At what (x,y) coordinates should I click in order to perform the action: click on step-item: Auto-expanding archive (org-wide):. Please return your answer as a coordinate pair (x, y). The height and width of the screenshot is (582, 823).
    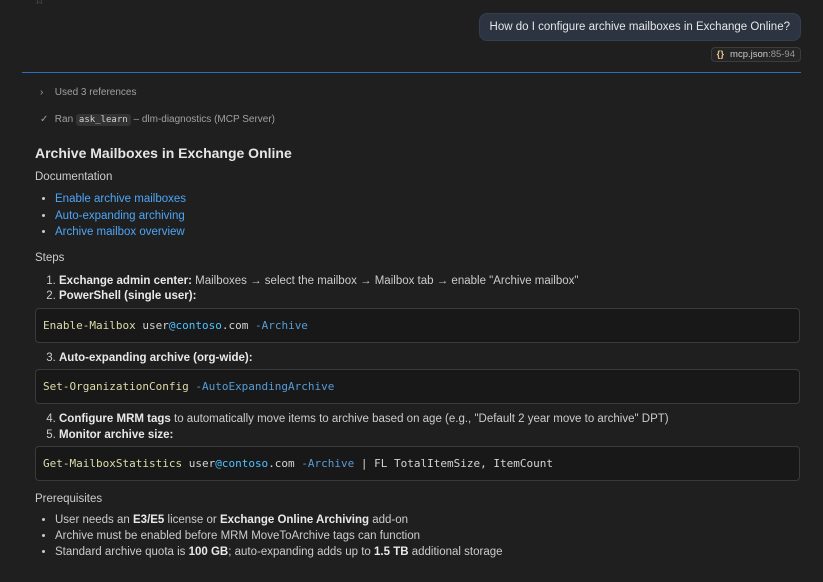
    Looking at the image, I should click on (429, 359).